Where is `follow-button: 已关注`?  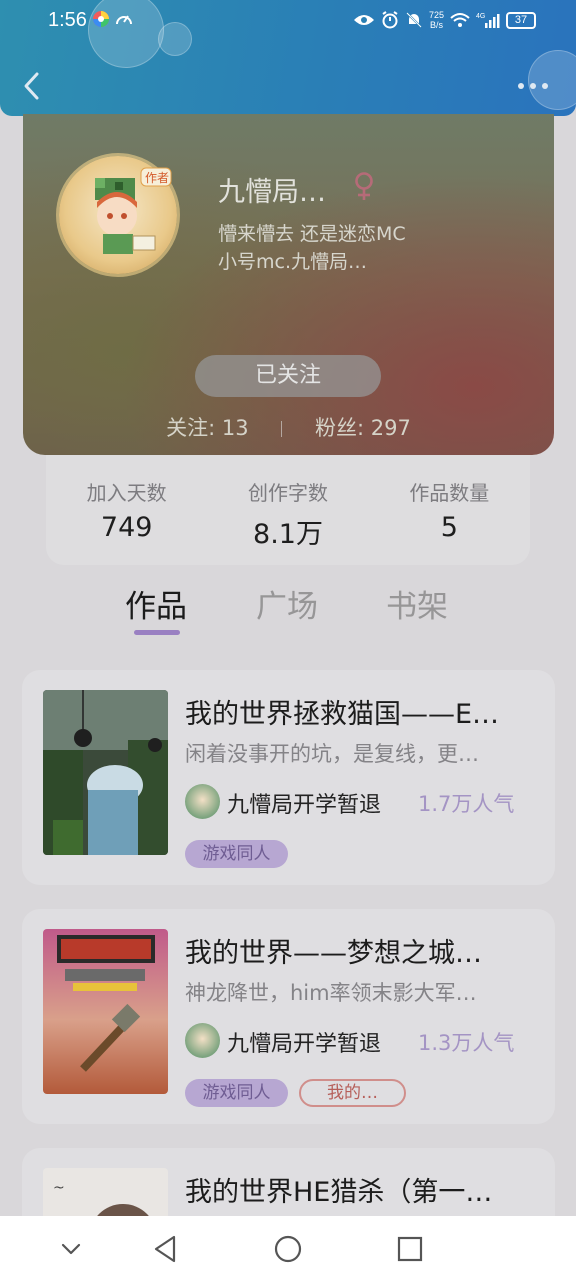
follow-button: 已关注 is located at coordinates (288, 376).